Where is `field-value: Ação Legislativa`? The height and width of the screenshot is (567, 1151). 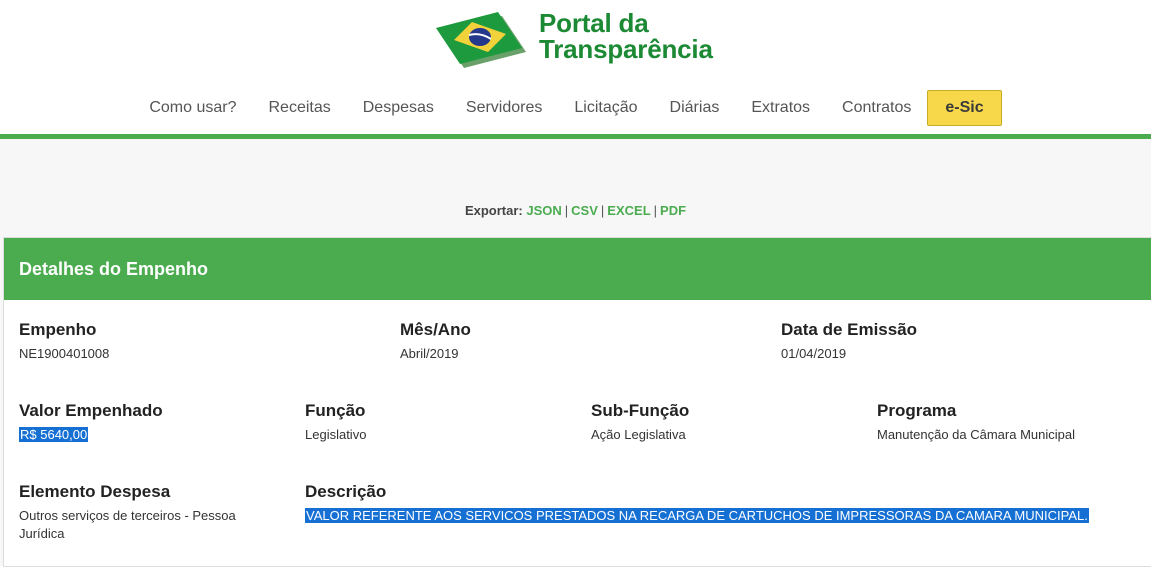
field-value: Ação Legislativa is located at coordinates (638, 434).